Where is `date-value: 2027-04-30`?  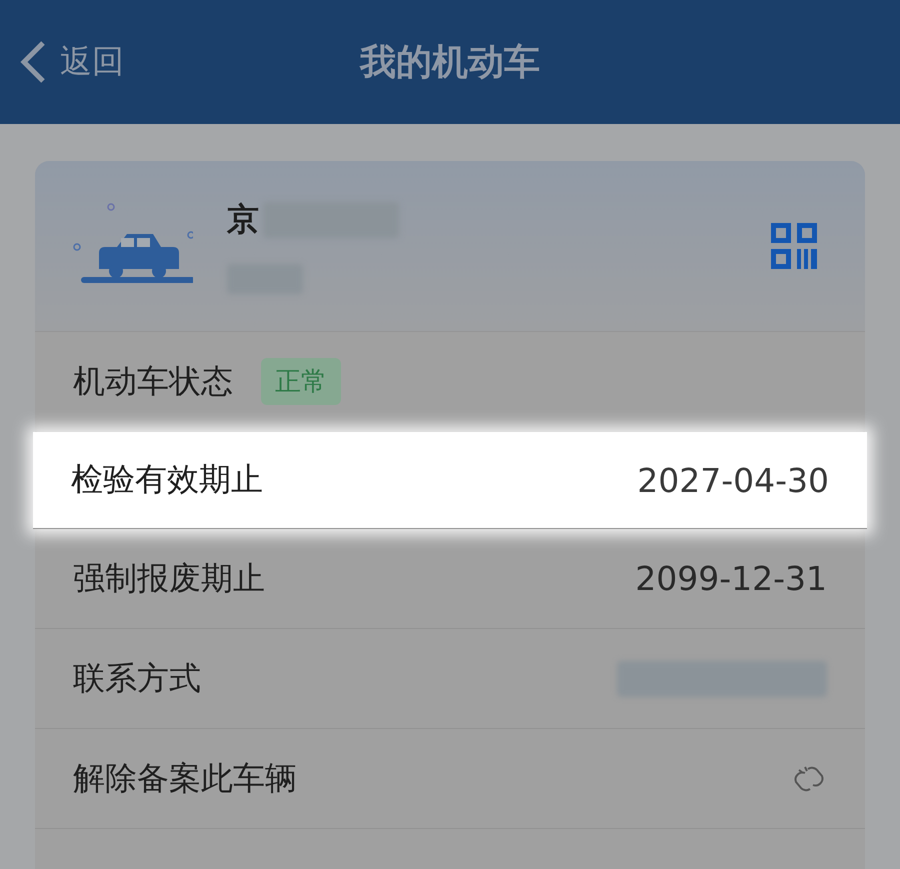 date-value: 2027-04-30 is located at coordinates (733, 480).